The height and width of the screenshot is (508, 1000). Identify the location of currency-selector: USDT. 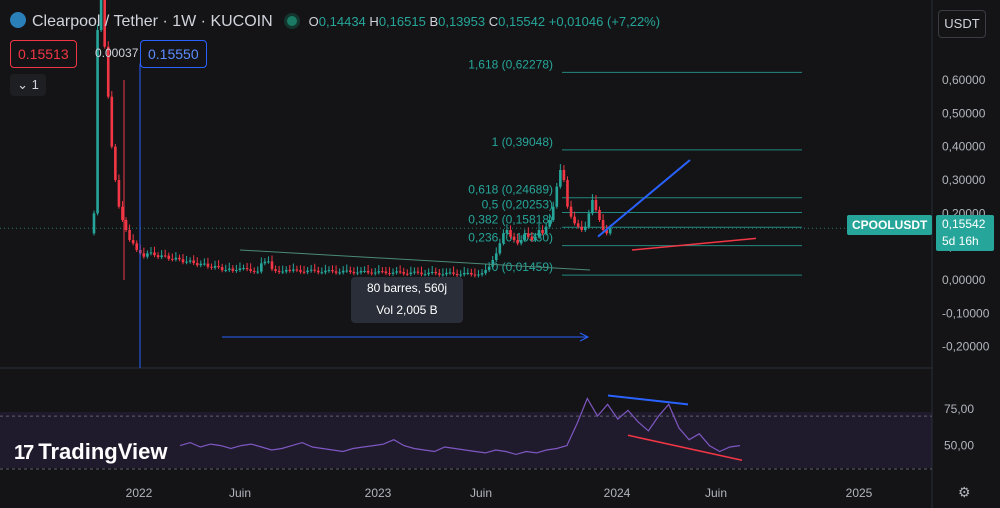
(962, 24).